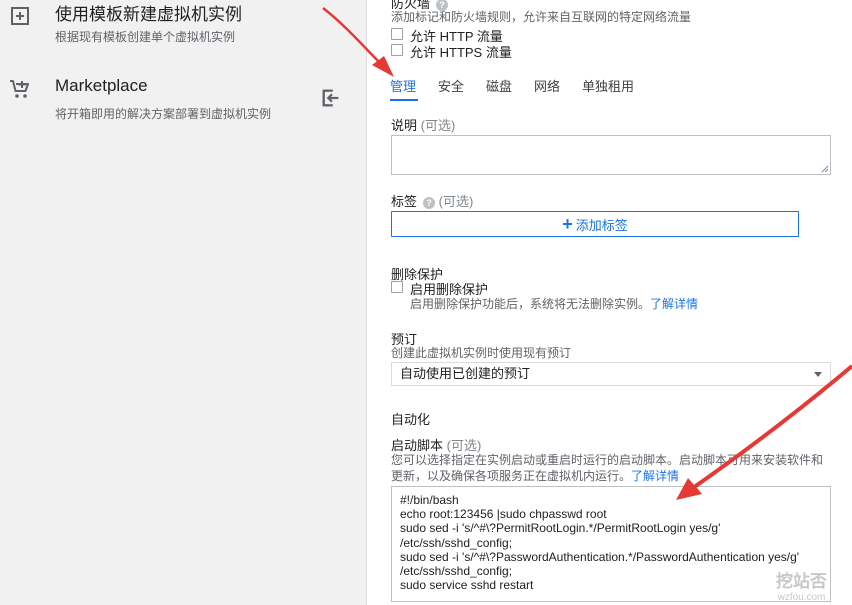  What do you see at coordinates (608, 85) in the screenshot?
I see `tab-sole-tenancy: 单独租用` at bounding box center [608, 85].